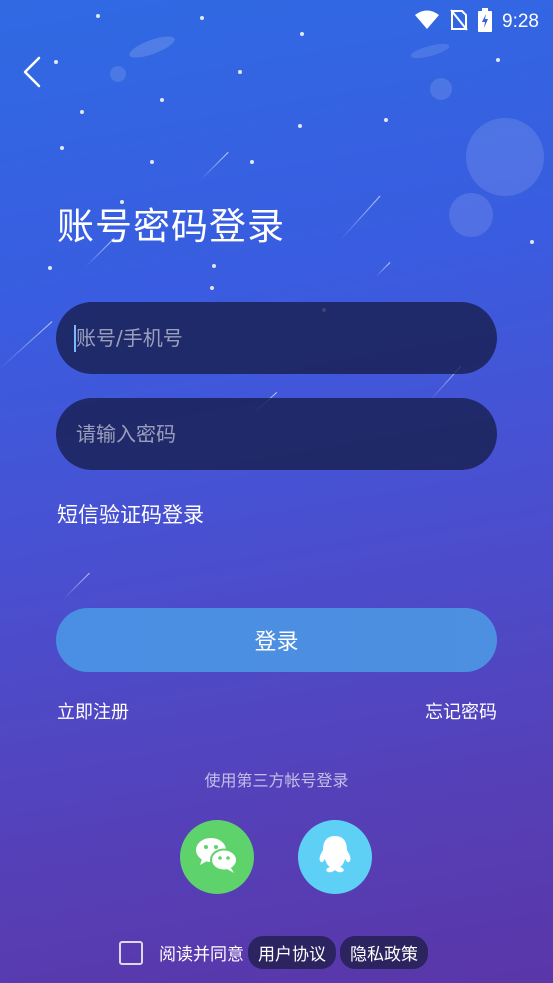 The height and width of the screenshot is (983, 553). Describe the element at coordinates (459, 22) in the screenshot. I see `no-sim-icon` at that location.